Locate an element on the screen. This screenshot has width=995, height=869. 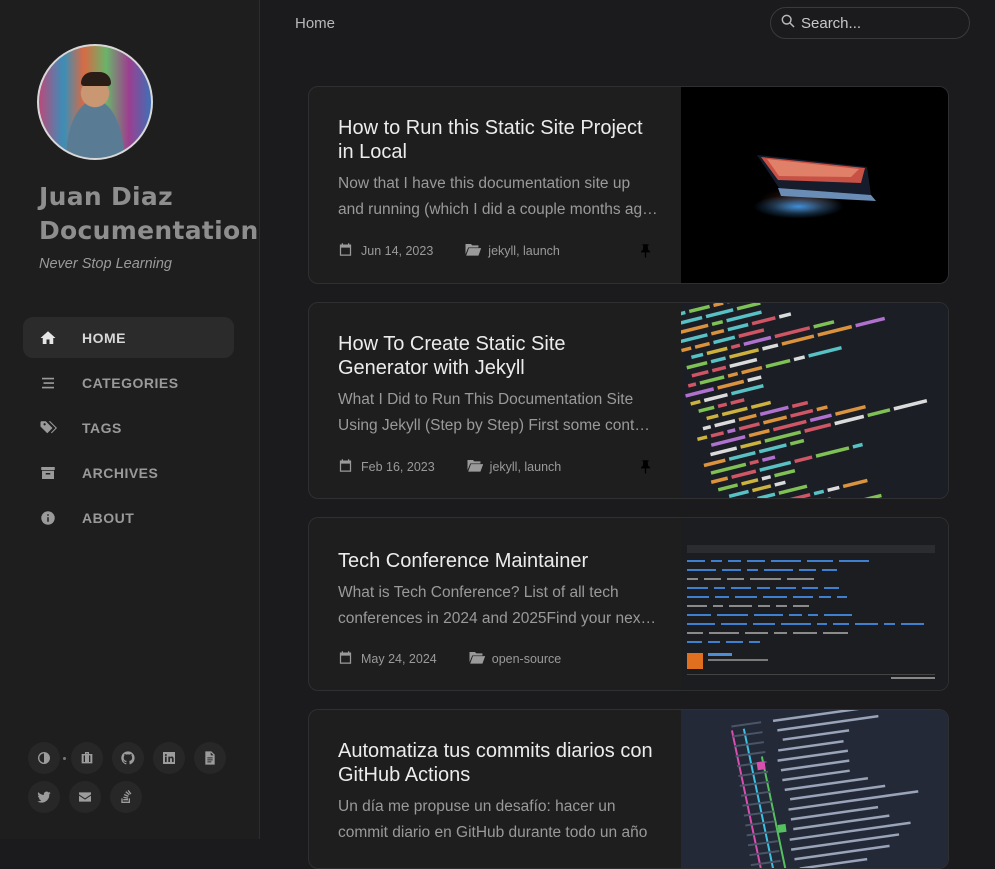
laptop-image is located at coordinates (816, 178).